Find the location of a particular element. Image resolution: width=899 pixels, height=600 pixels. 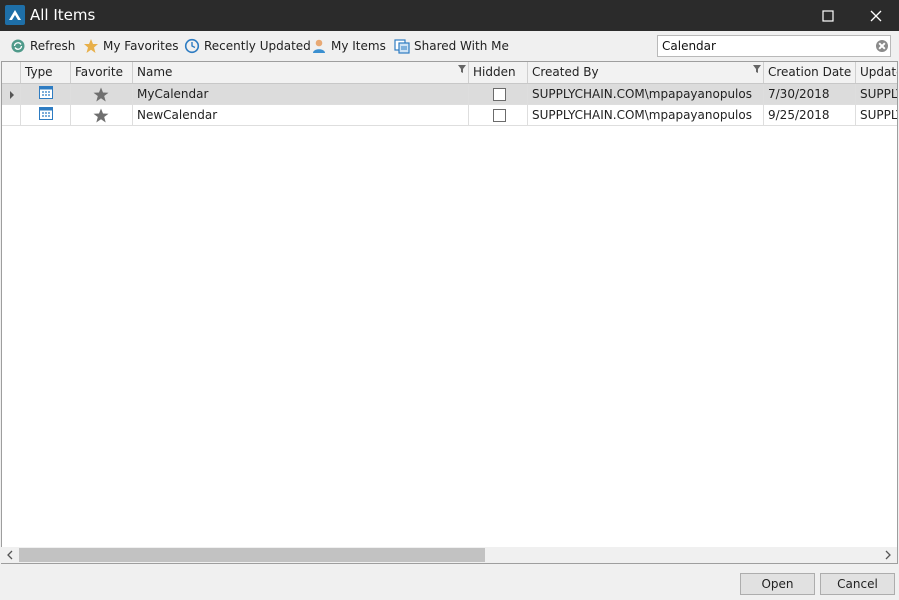

scrollbar-thumb is located at coordinates (252, 555).